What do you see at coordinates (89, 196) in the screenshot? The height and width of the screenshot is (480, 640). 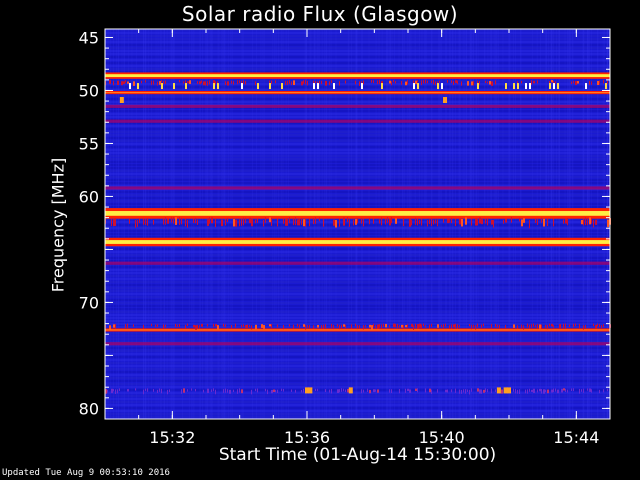 I see `y-tick-label: 60` at bounding box center [89, 196].